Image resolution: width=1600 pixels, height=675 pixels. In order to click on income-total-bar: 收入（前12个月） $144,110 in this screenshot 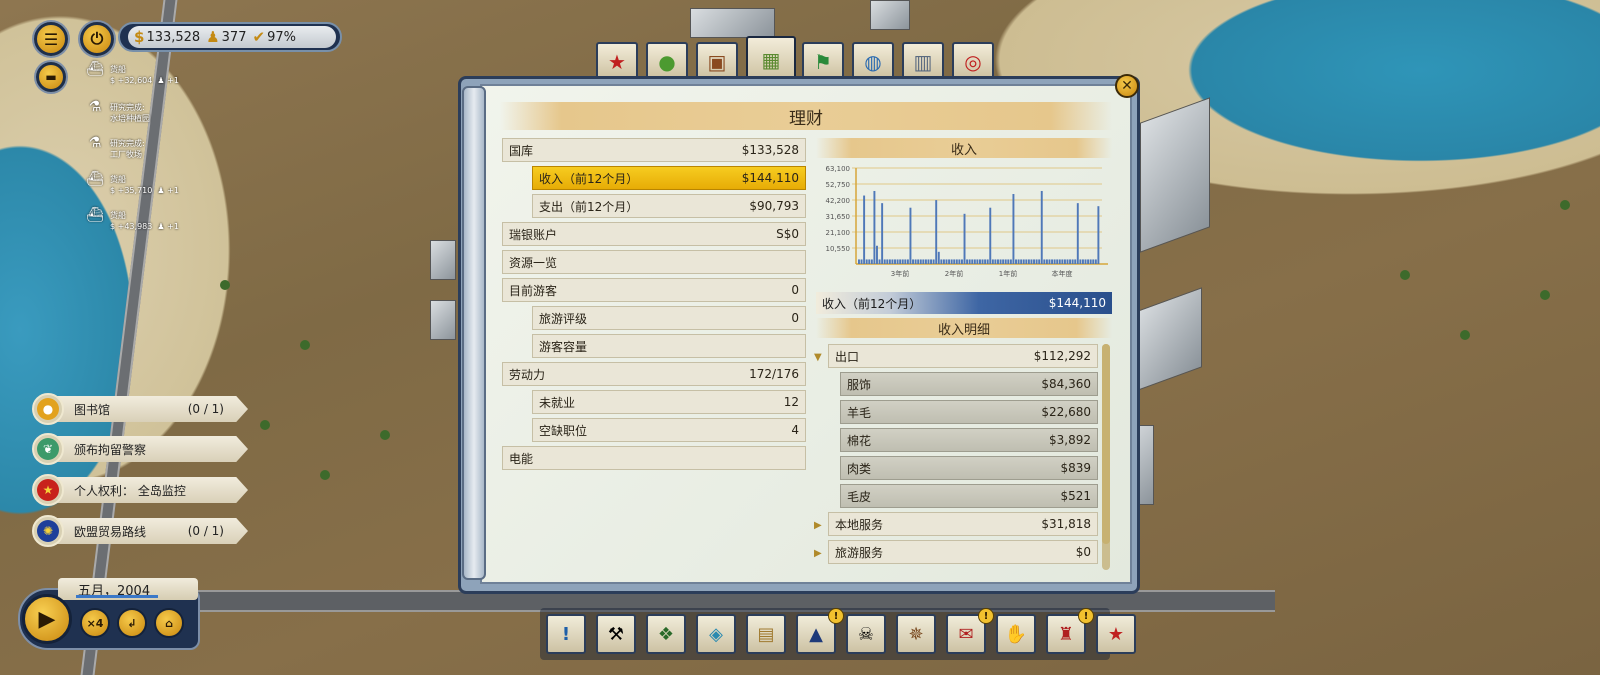, I will do `click(964, 303)`.